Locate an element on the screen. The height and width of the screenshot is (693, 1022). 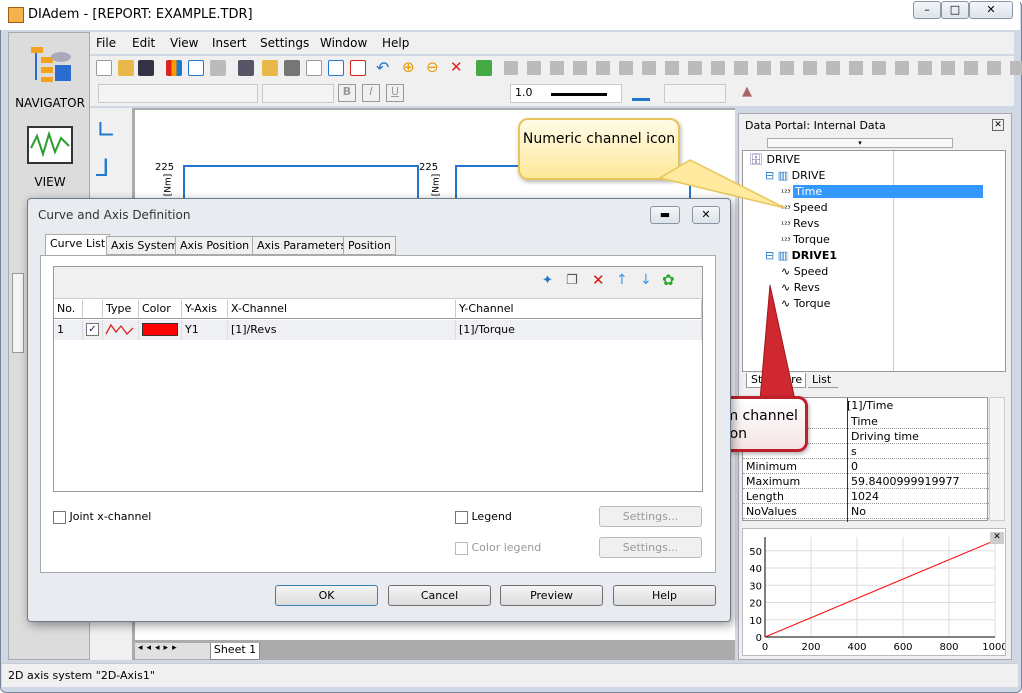
3d-axis-icon: ⅃ is located at coordinates (102, 168).